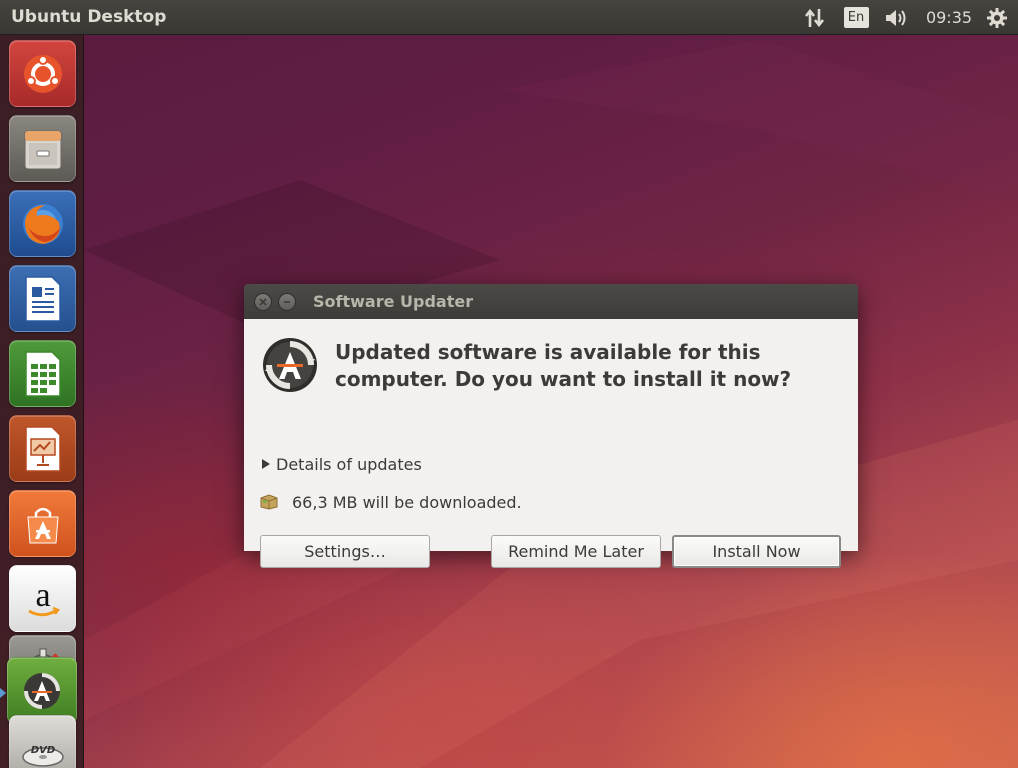 The image size is (1018, 768). Describe the element at coordinates (290, 365) in the screenshot. I see `software-updater-app-icon` at that location.